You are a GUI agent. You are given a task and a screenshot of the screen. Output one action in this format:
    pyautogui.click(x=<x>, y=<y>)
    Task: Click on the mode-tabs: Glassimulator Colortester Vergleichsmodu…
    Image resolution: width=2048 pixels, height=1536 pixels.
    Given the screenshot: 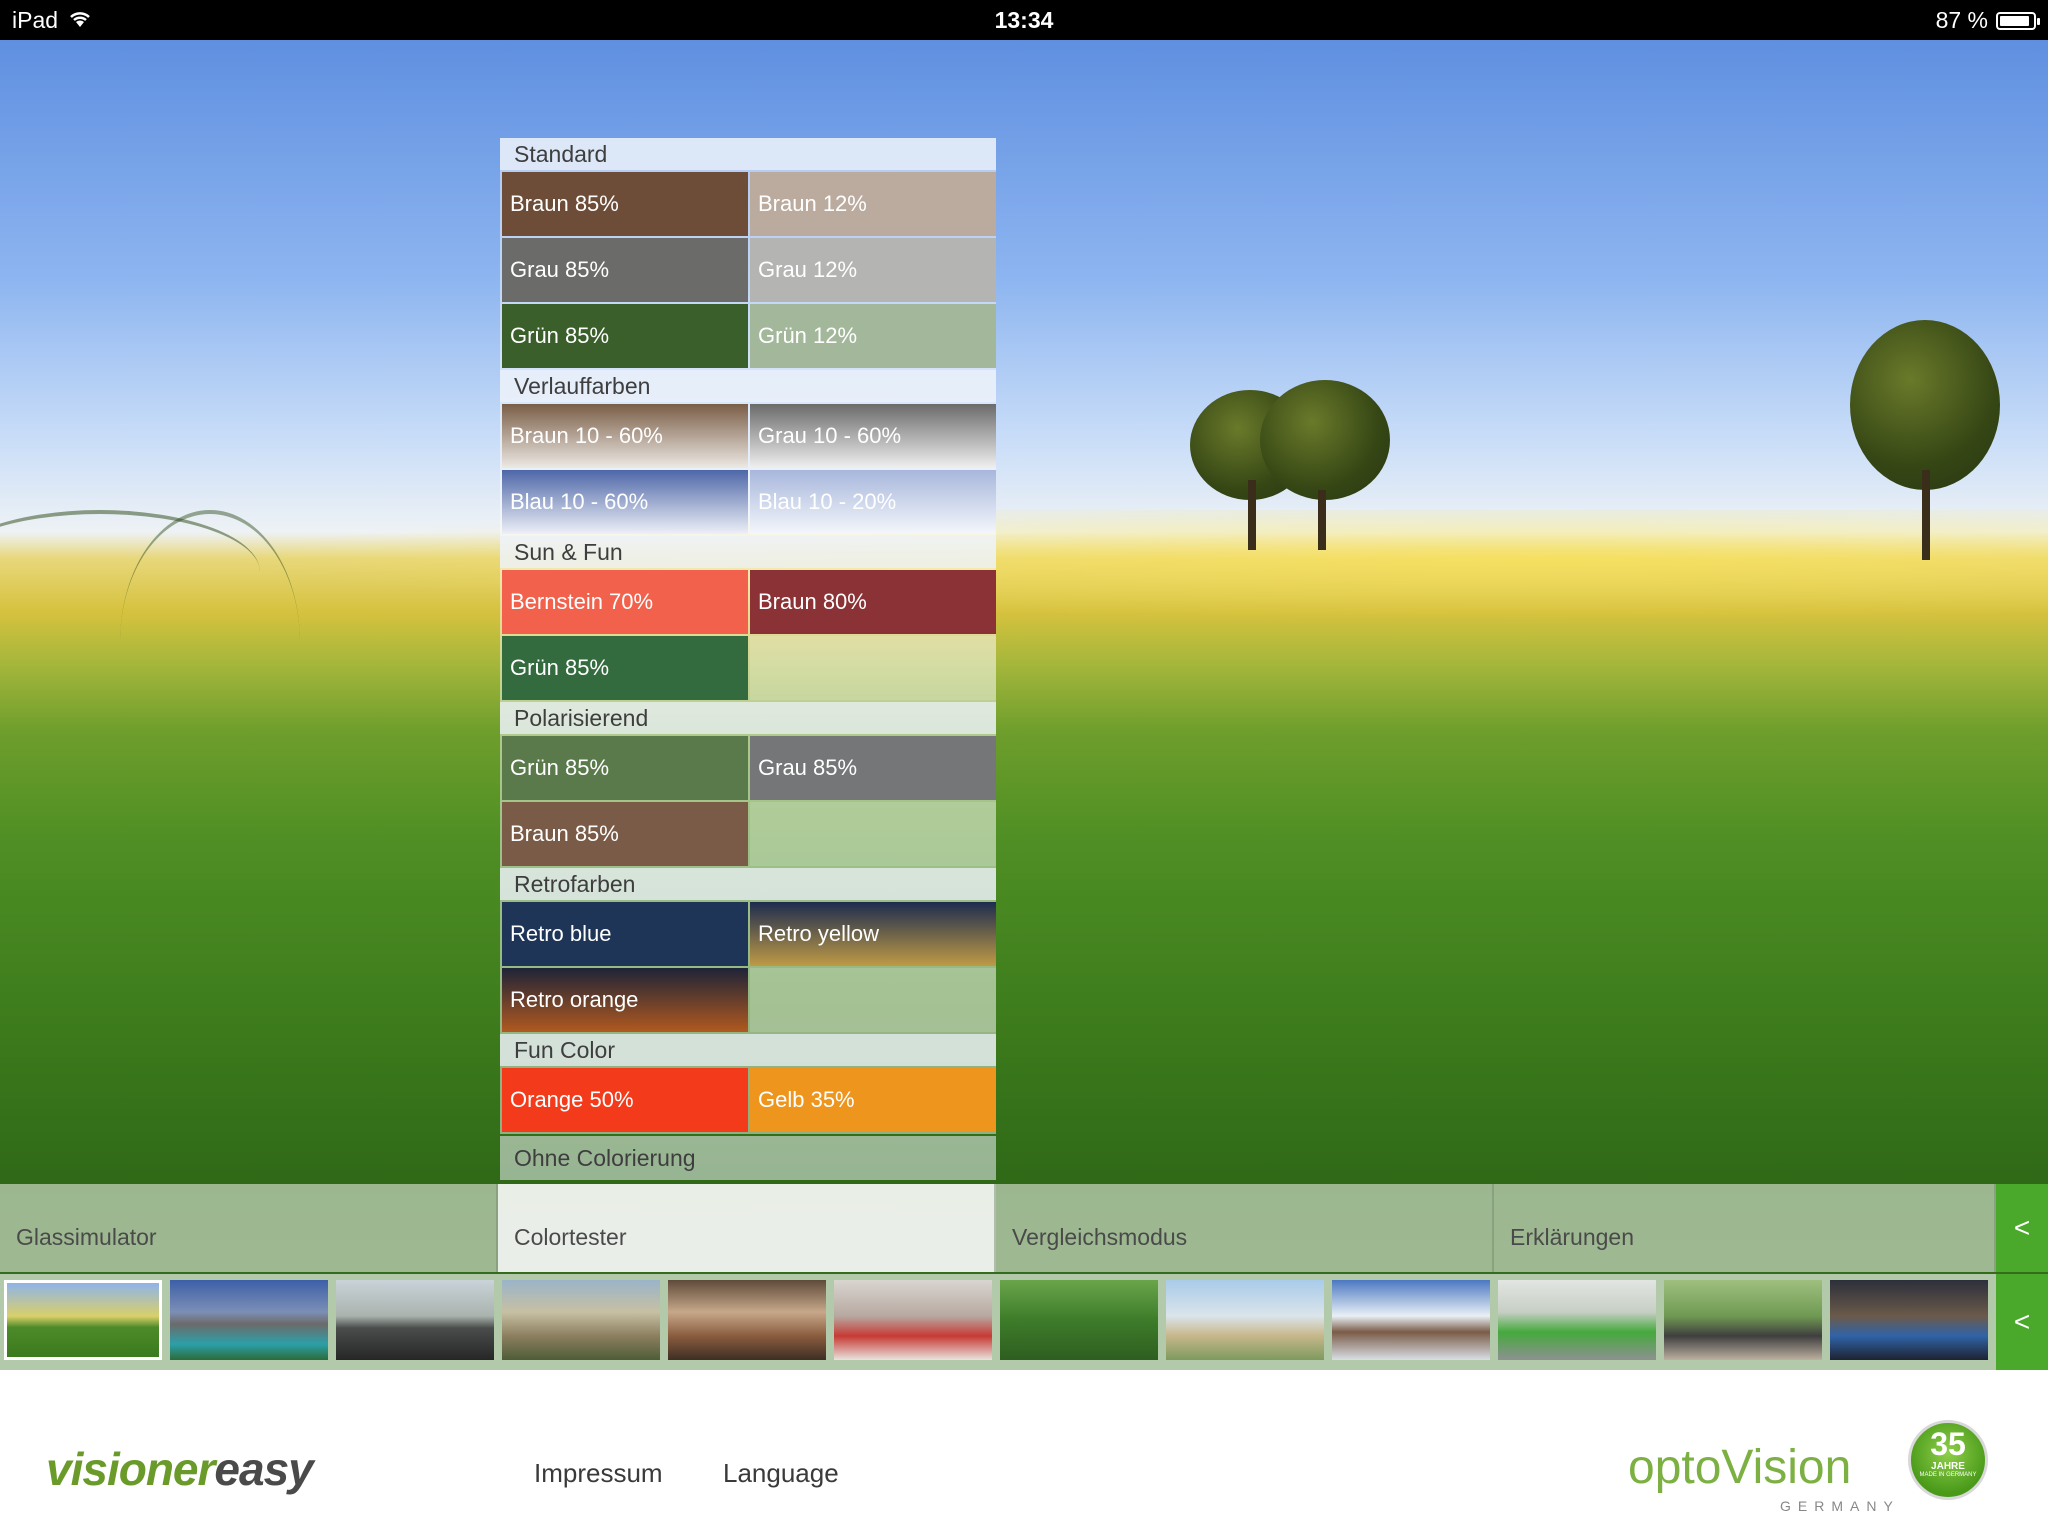 What is the action you would take?
    pyautogui.click(x=1024, y=1228)
    